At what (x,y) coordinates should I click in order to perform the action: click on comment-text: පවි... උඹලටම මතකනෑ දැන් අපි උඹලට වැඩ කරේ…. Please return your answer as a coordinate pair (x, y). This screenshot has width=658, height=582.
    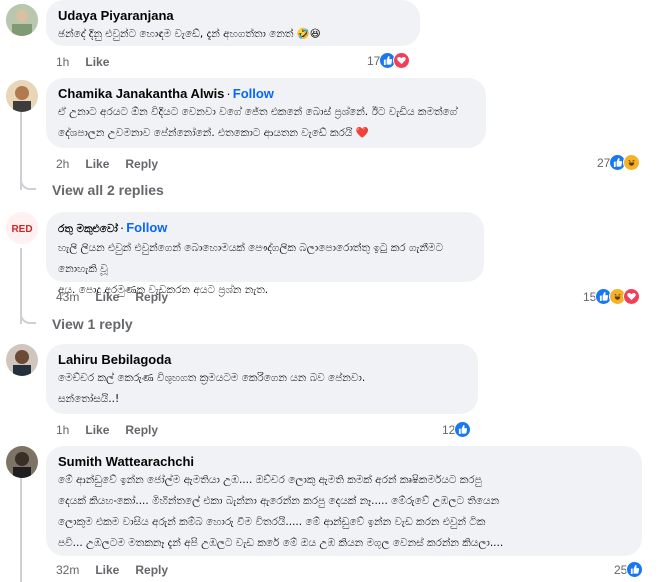
    Looking at the image, I should click on (281, 543).